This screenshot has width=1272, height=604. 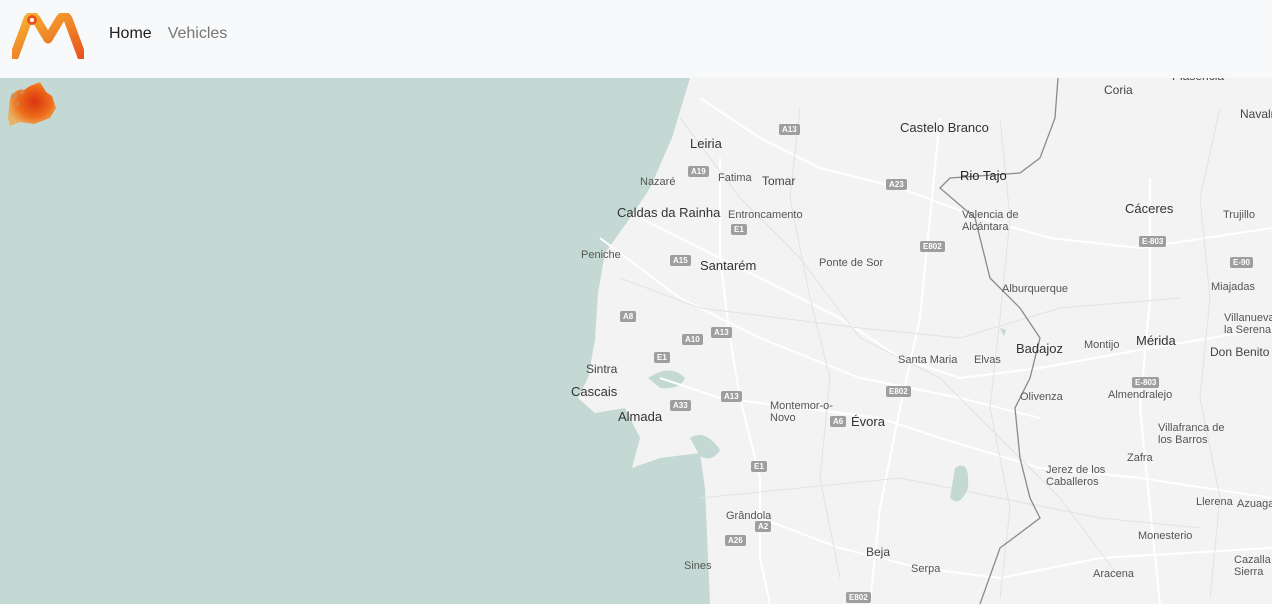 What do you see at coordinates (602, 369) in the screenshot?
I see `place-label: Sintra` at bounding box center [602, 369].